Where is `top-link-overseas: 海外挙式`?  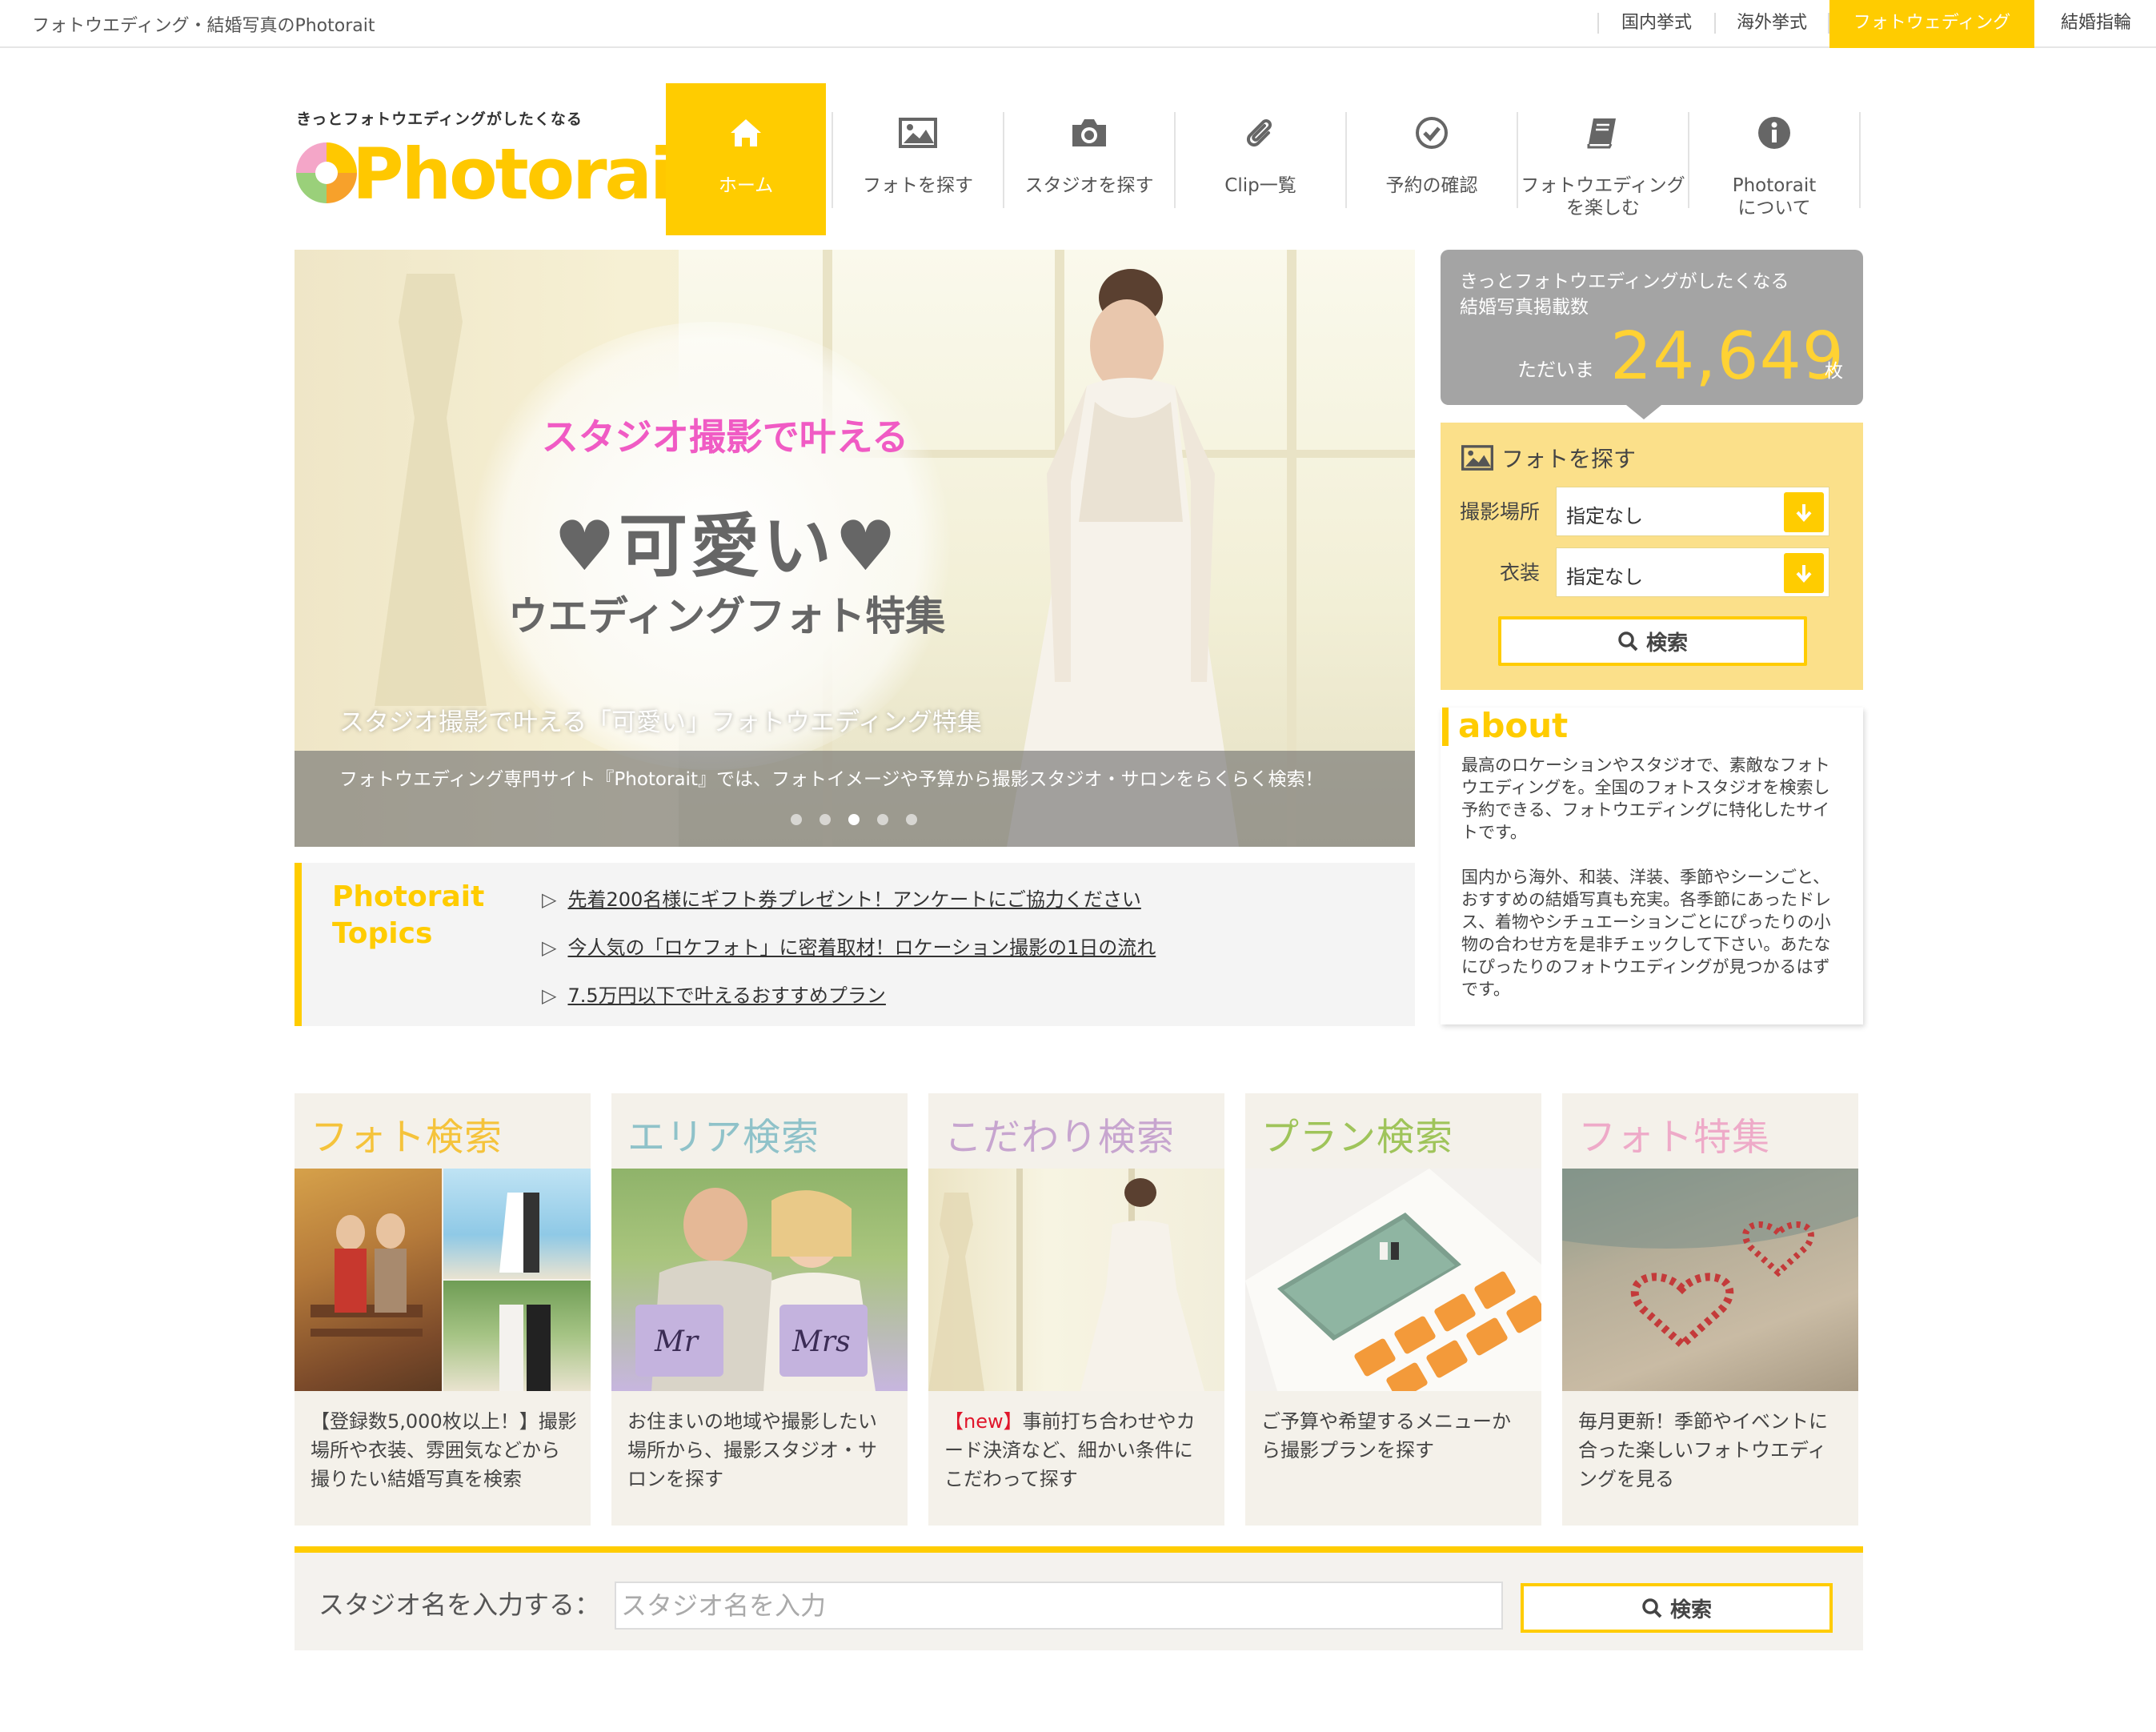
top-link-overseas: 海外挙式 is located at coordinates (1772, 24).